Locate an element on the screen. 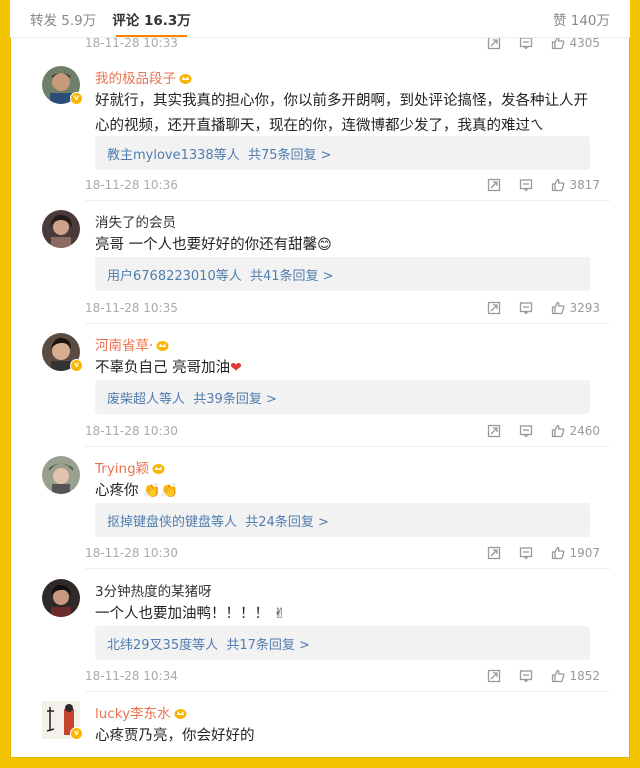 The height and width of the screenshot is (768, 640). comment-text: 不辜负自己 亮哥加油❤ is located at coordinates (342, 368).